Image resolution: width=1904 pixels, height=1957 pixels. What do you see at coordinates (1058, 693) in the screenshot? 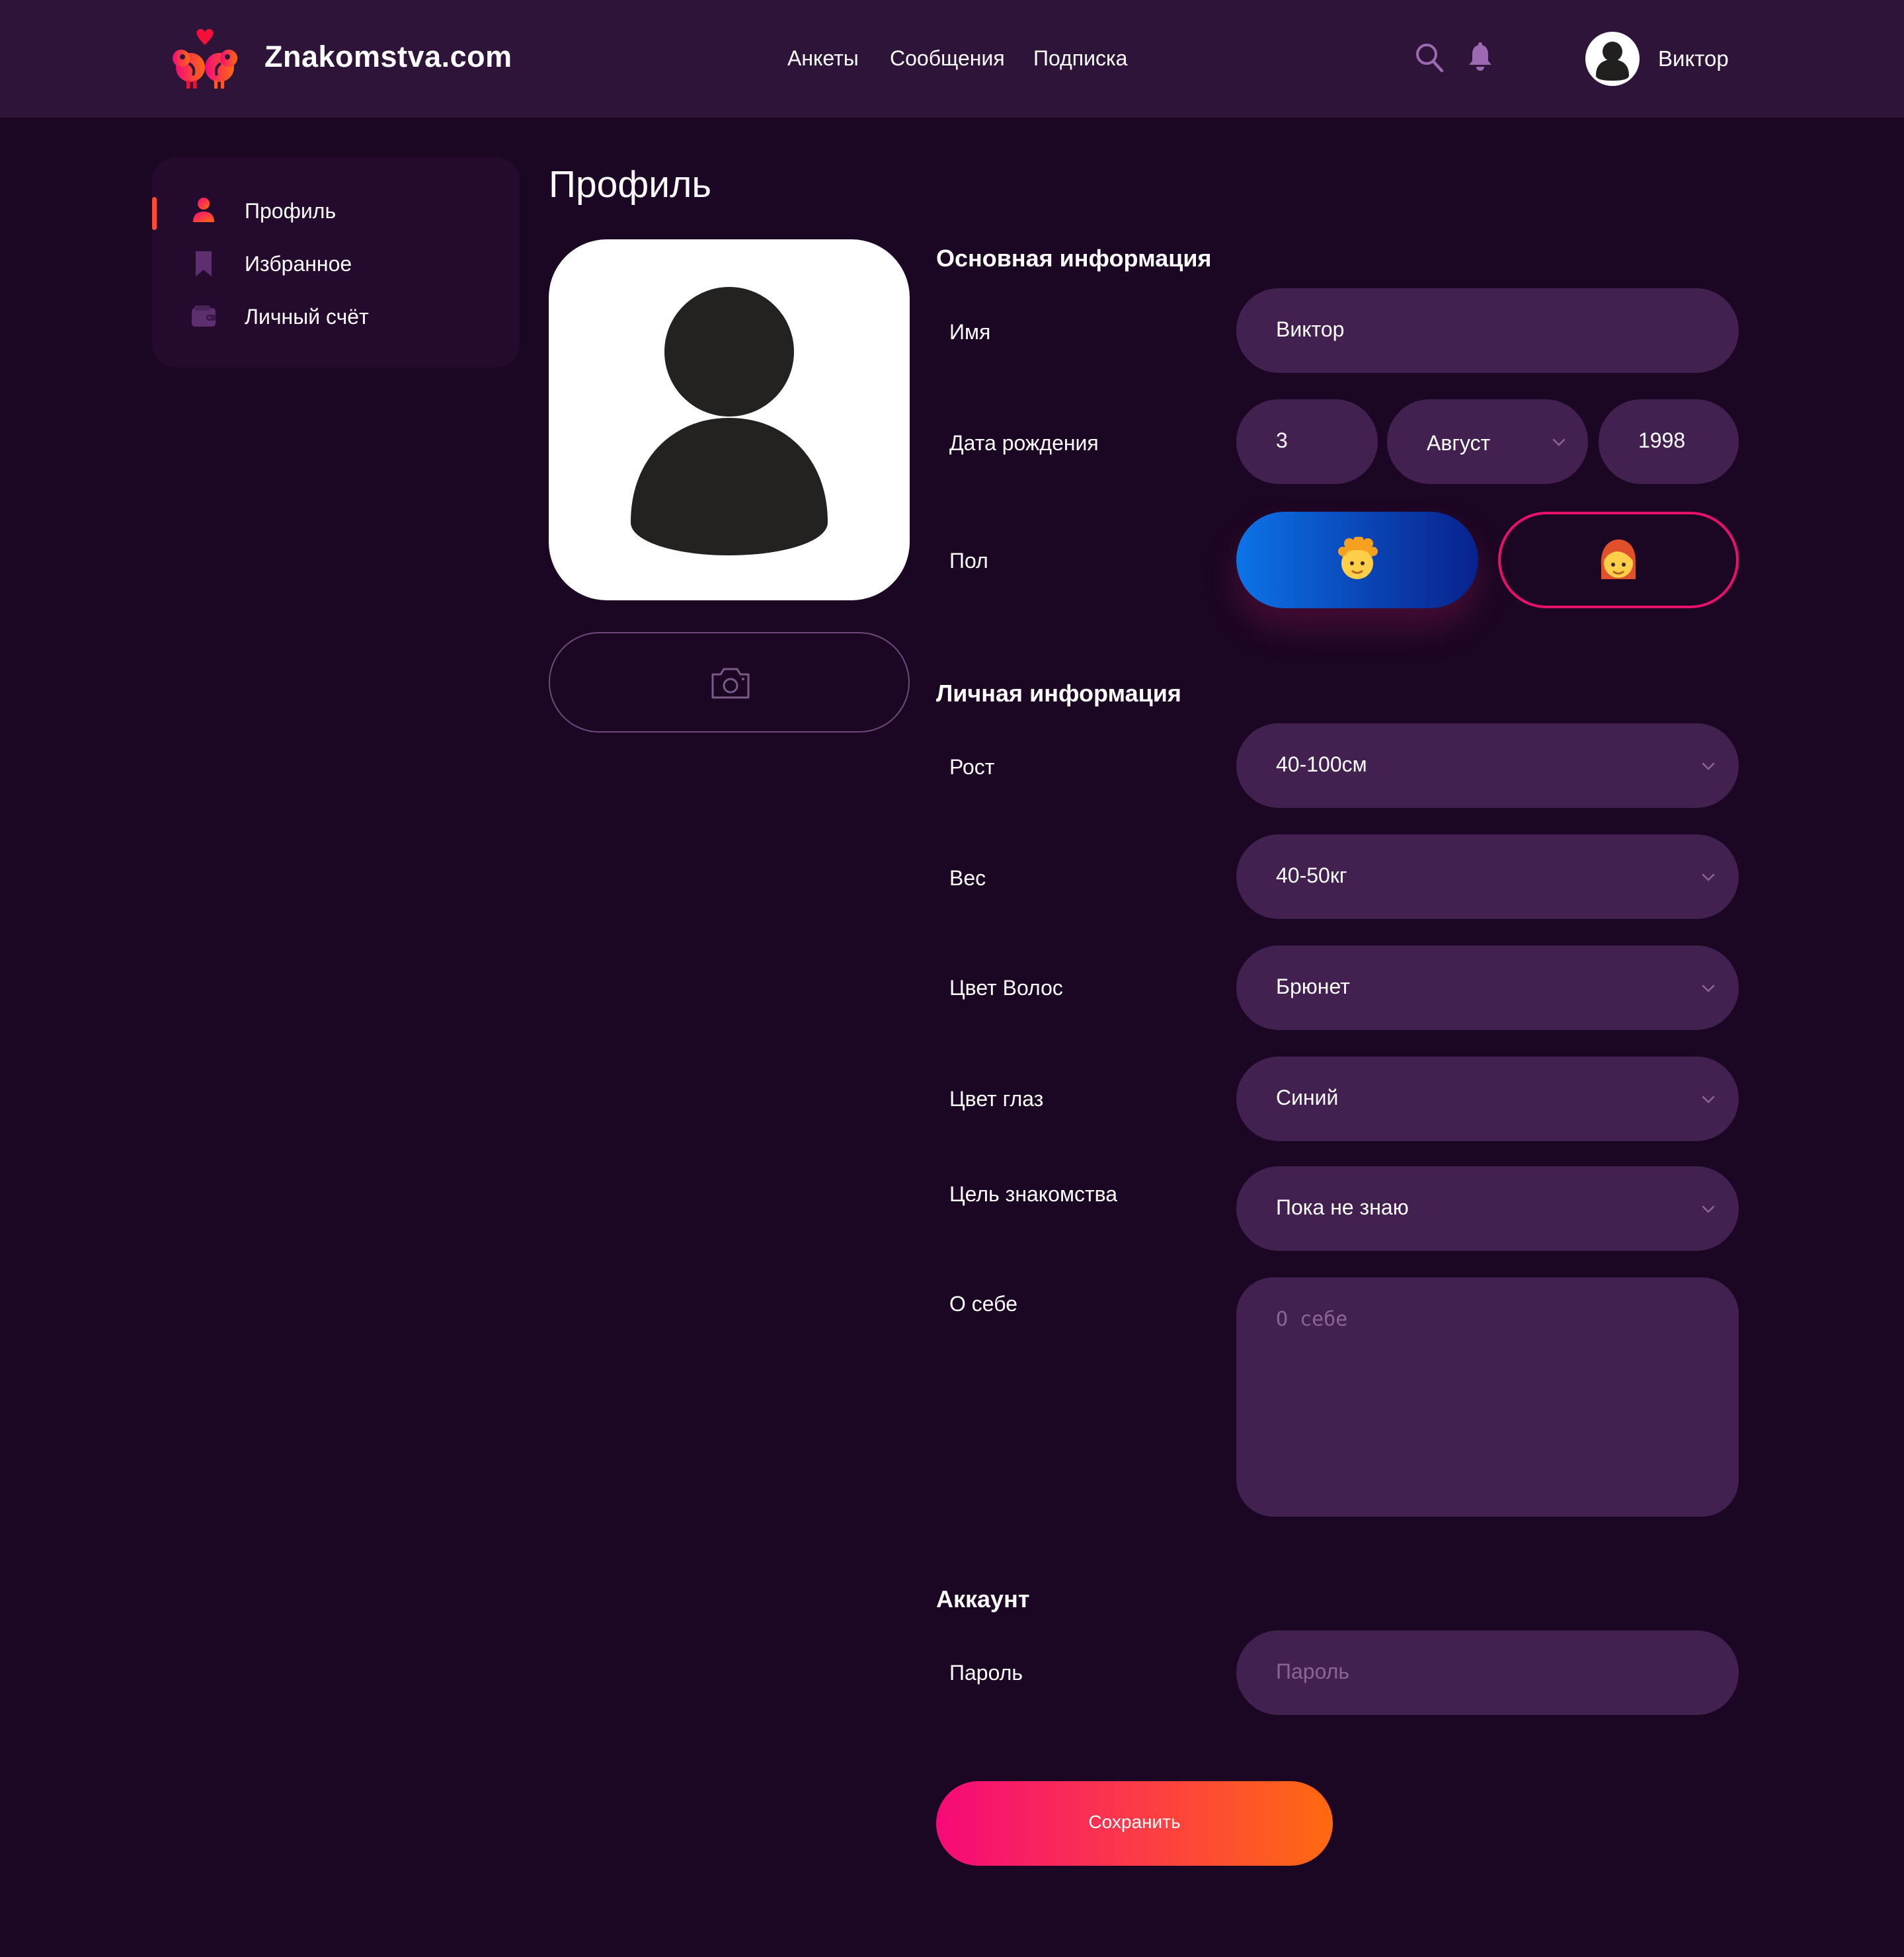
I see `section-title-personal: Личная информация` at bounding box center [1058, 693].